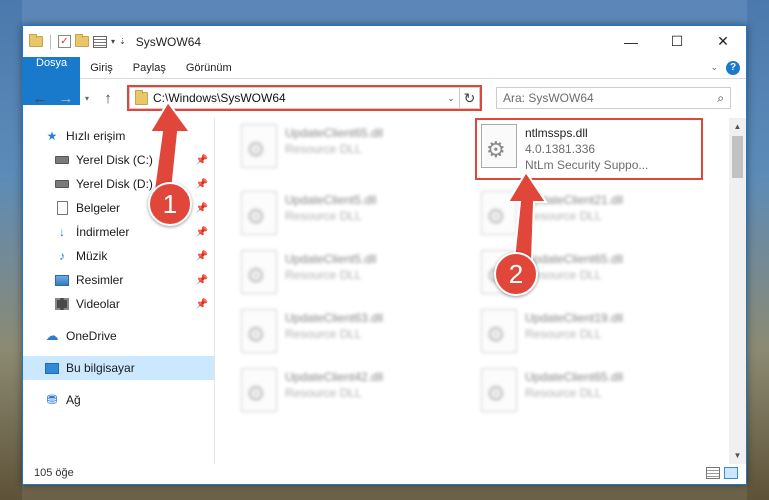 The height and width of the screenshot is (500, 769). What do you see at coordinates (64, 41) in the screenshot?
I see `properties-check-icon: ✓` at bounding box center [64, 41].